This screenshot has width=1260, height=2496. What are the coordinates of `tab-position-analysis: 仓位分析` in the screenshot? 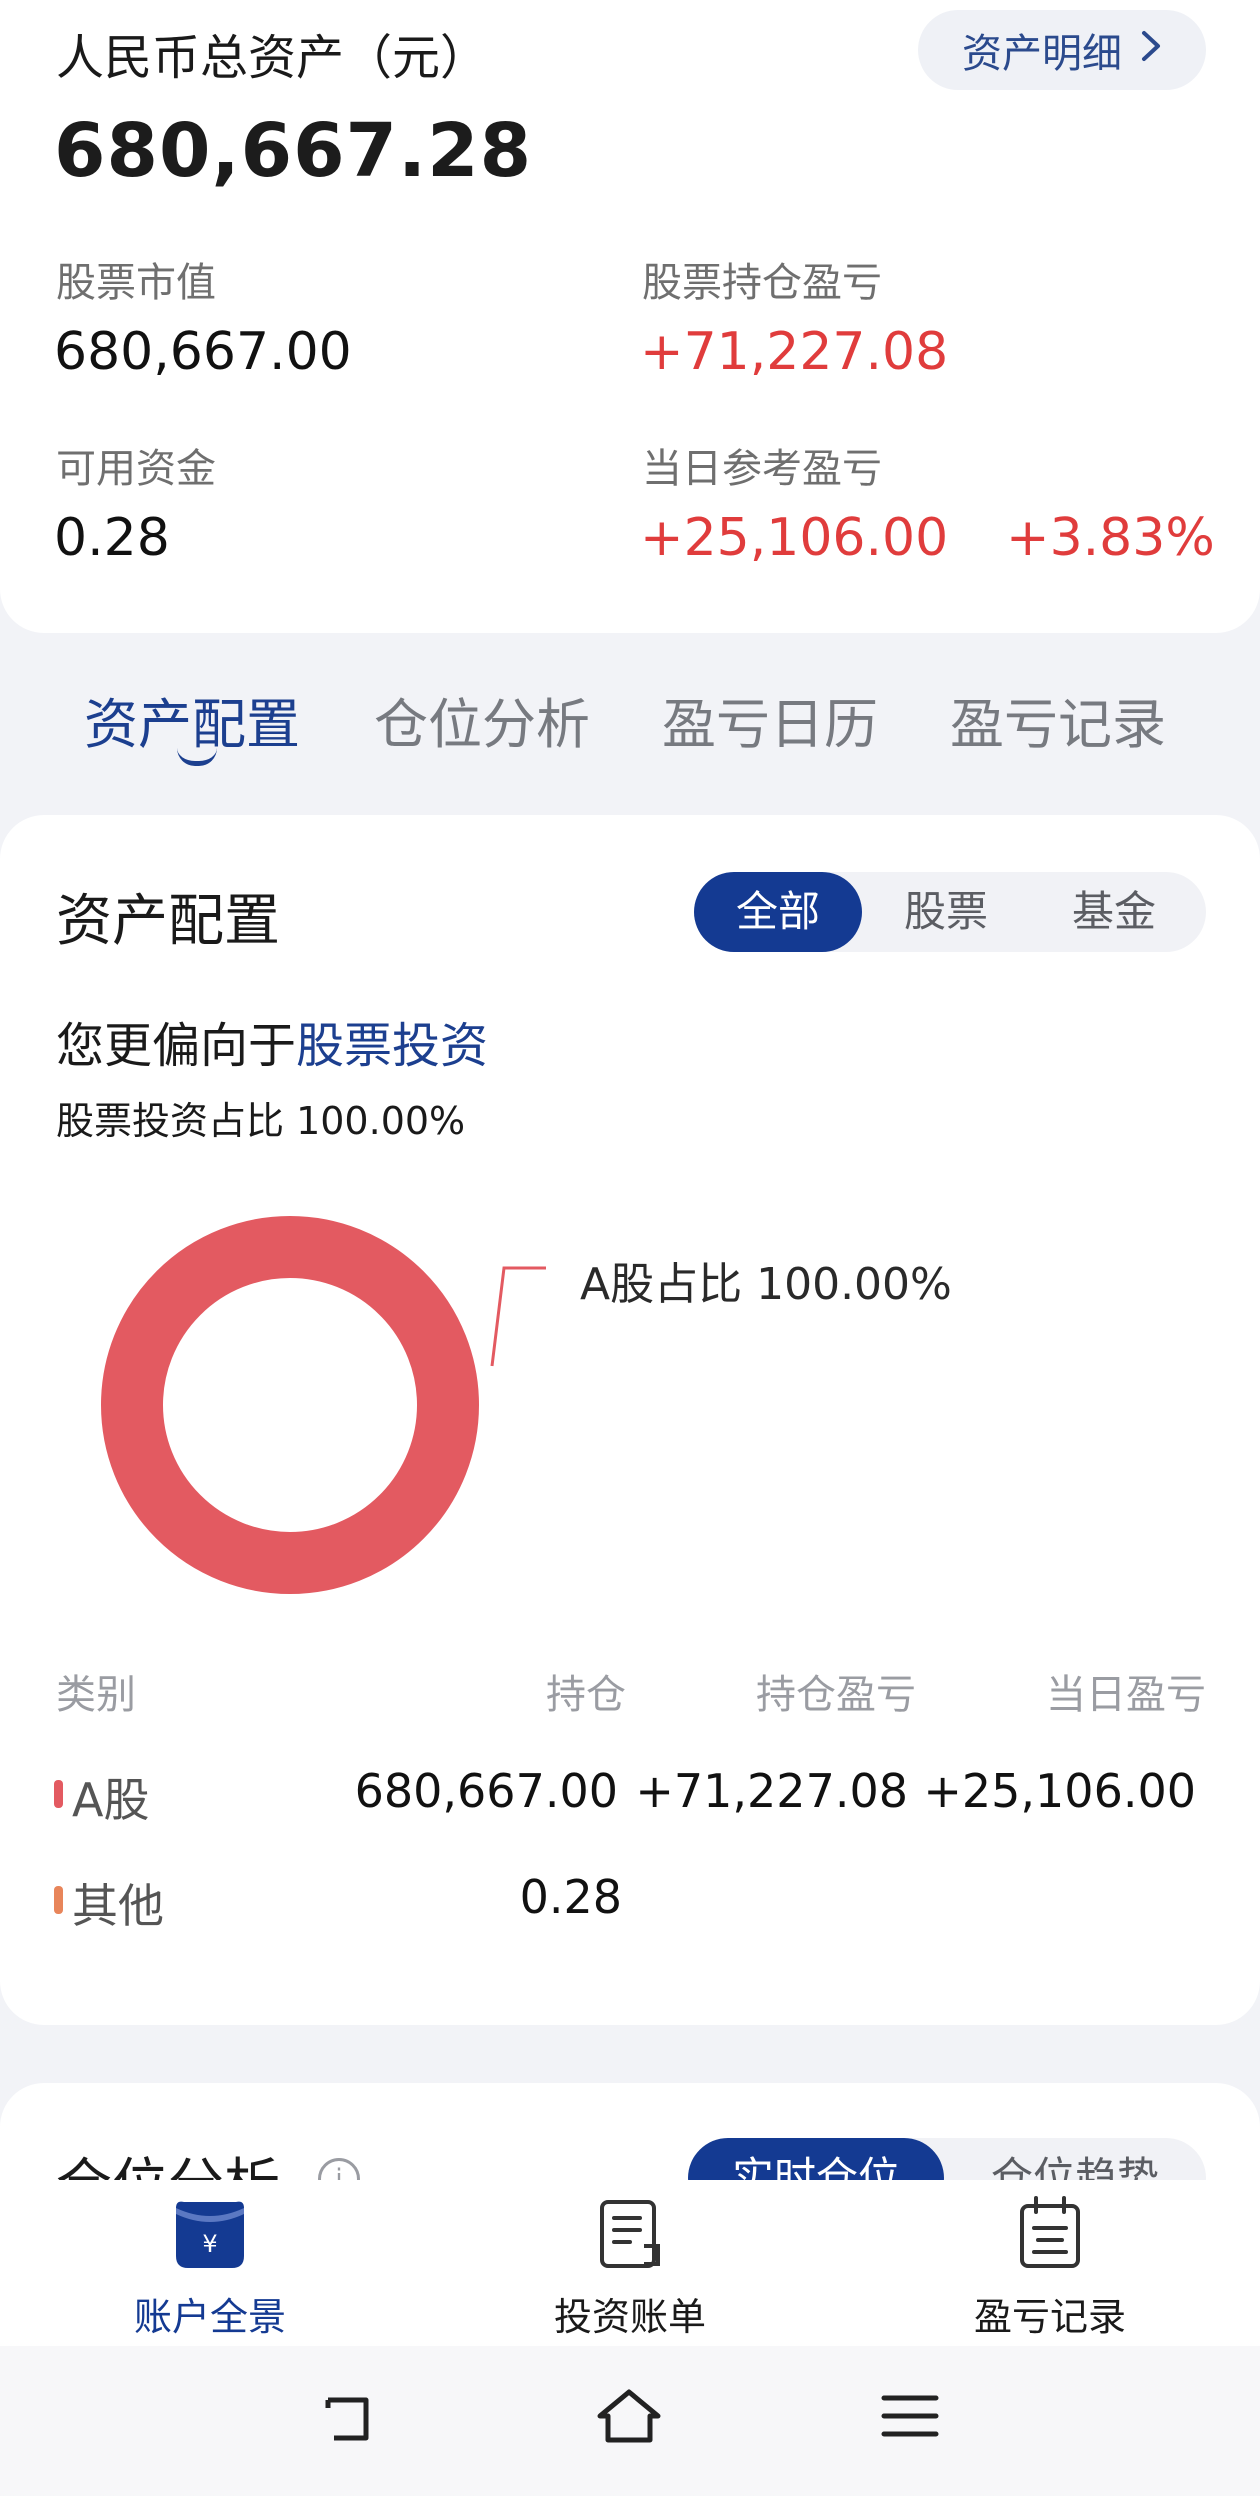 It's located at (482, 719).